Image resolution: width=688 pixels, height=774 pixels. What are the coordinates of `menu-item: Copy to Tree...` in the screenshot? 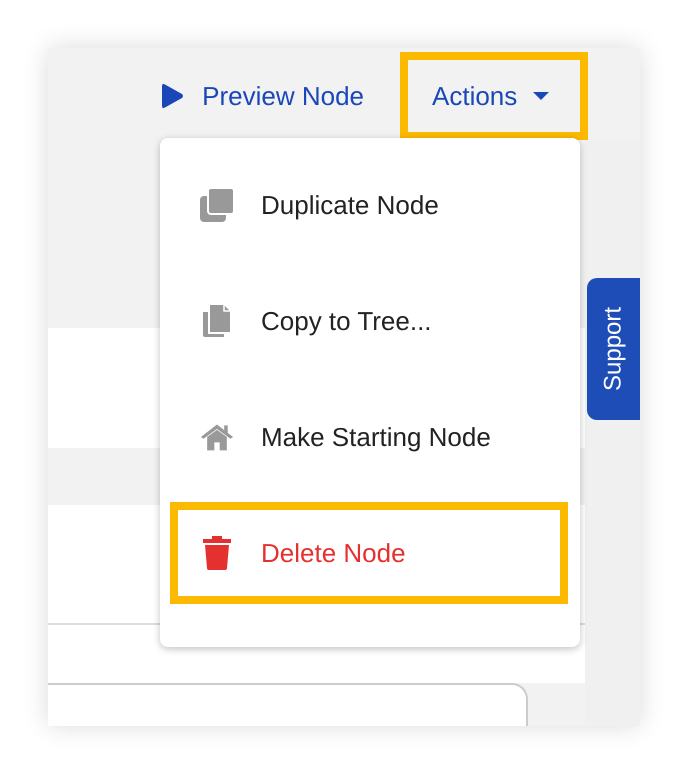 It's located at (369, 321).